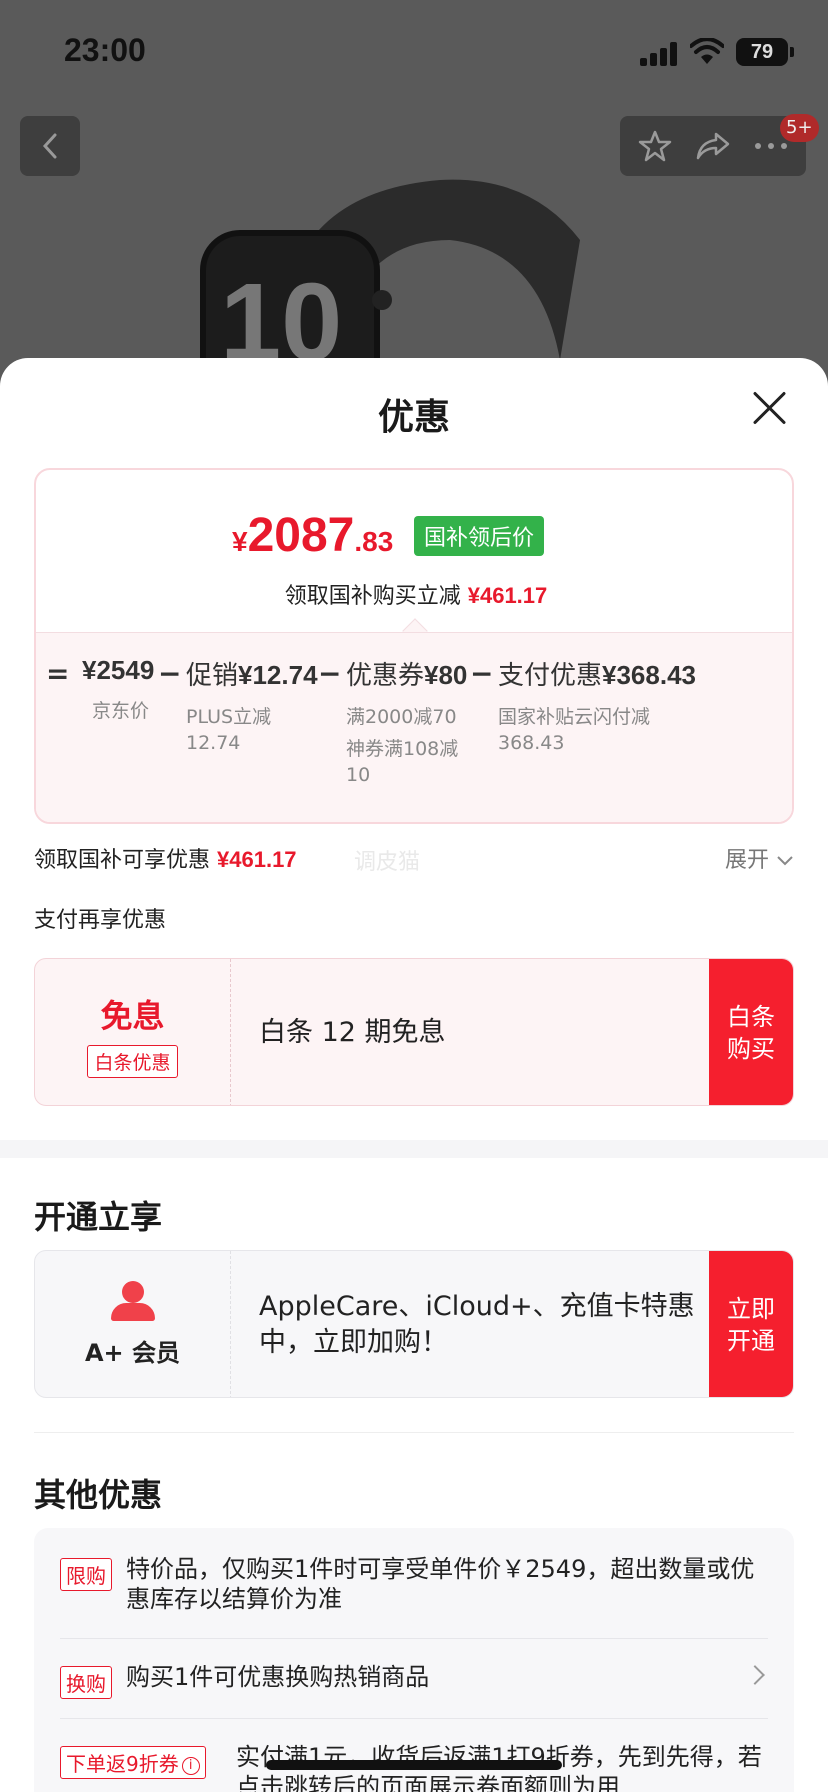  What do you see at coordinates (132, 1016) in the screenshot?
I see `interest-free-title: 免息` at bounding box center [132, 1016].